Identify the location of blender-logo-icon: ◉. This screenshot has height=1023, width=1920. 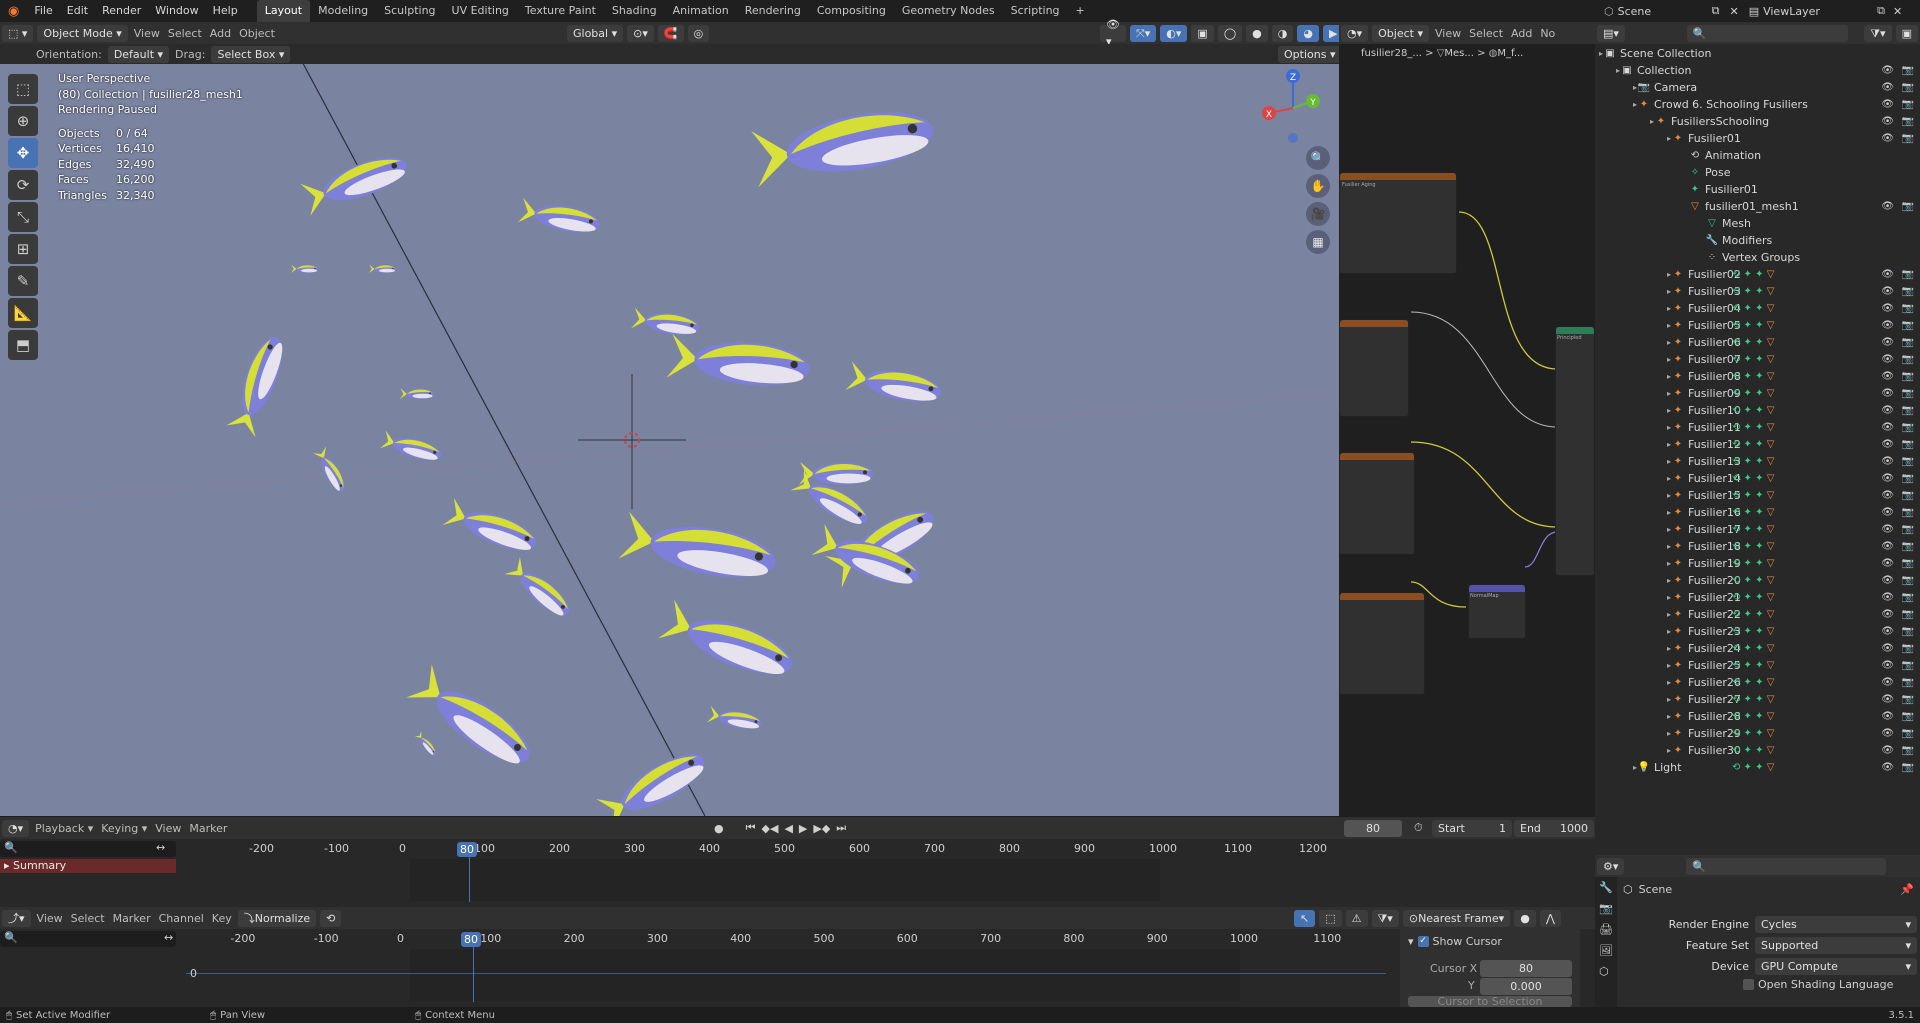
(13, 11).